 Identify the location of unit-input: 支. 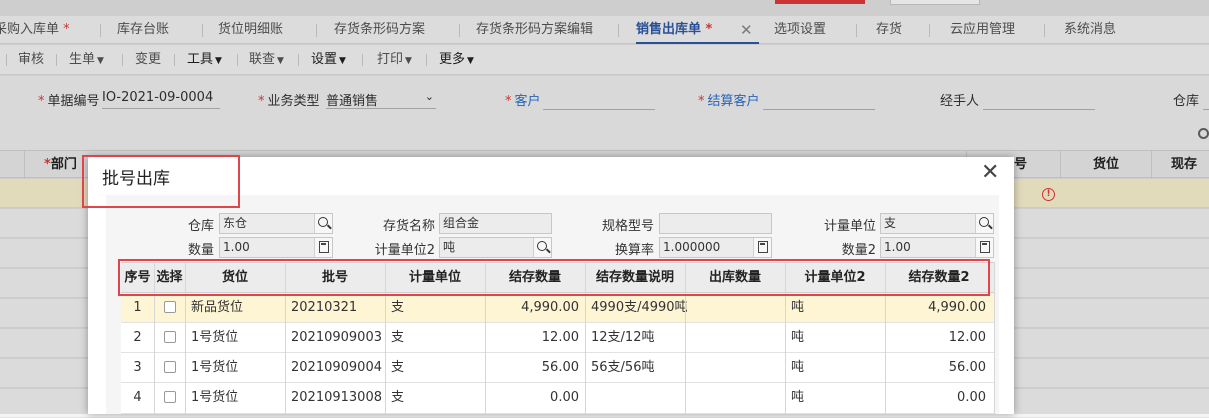
(937, 223).